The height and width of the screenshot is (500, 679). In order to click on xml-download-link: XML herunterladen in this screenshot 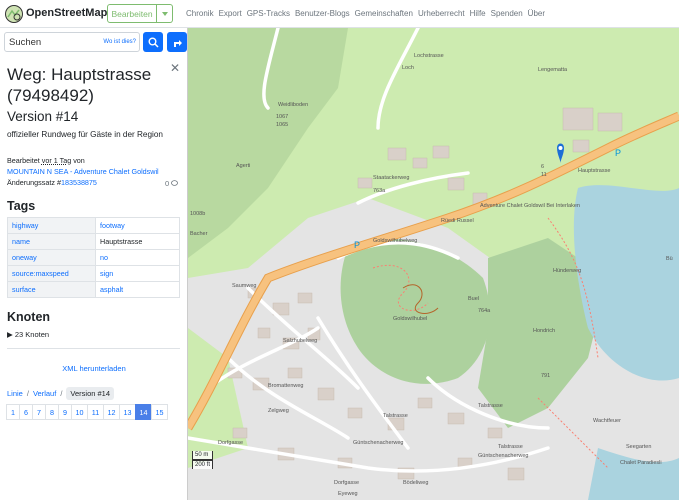, I will do `click(93, 368)`.